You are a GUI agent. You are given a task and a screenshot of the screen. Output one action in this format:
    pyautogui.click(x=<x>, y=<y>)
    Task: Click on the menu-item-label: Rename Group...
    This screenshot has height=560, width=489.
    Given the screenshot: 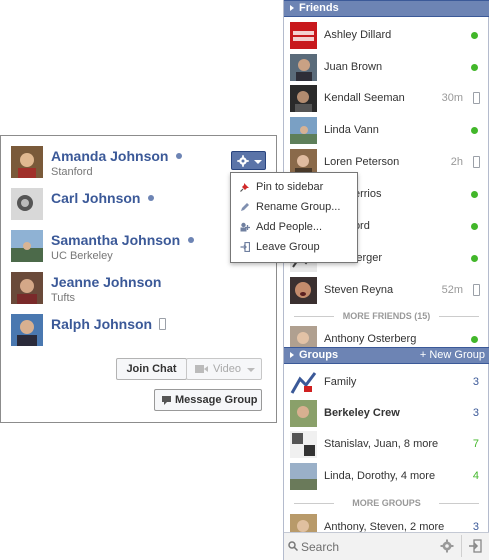 What is the action you would take?
    pyautogui.click(x=298, y=207)
    